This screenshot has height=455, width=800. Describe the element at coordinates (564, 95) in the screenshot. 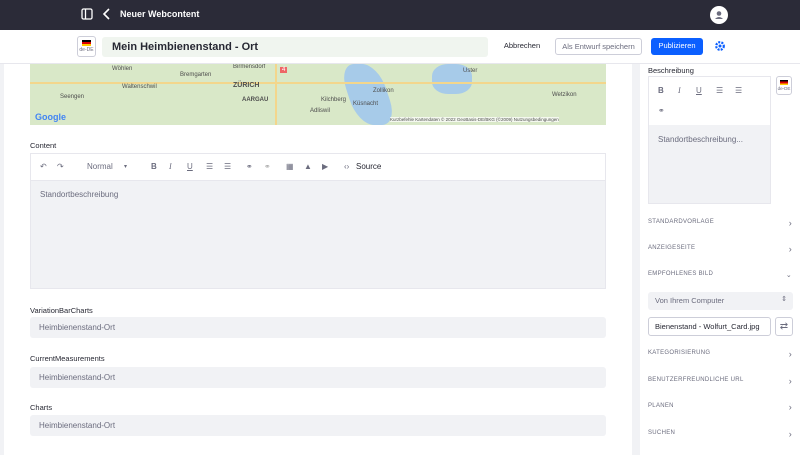

I see `map-place-label: Wetzikon` at that location.